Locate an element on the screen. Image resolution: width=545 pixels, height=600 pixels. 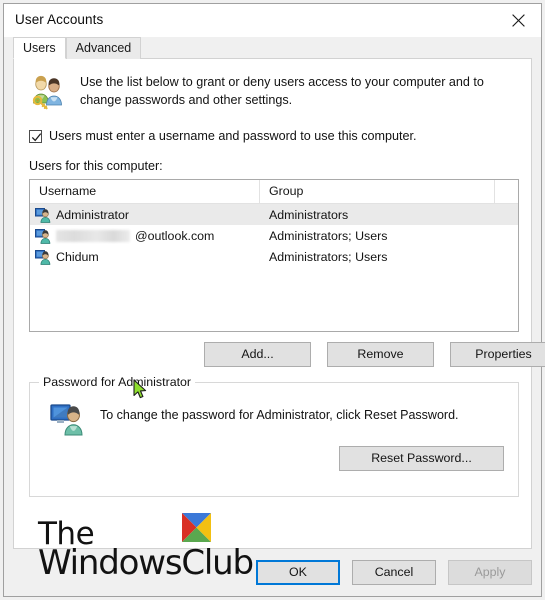
redacted-username-block is located at coordinates (93, 235).